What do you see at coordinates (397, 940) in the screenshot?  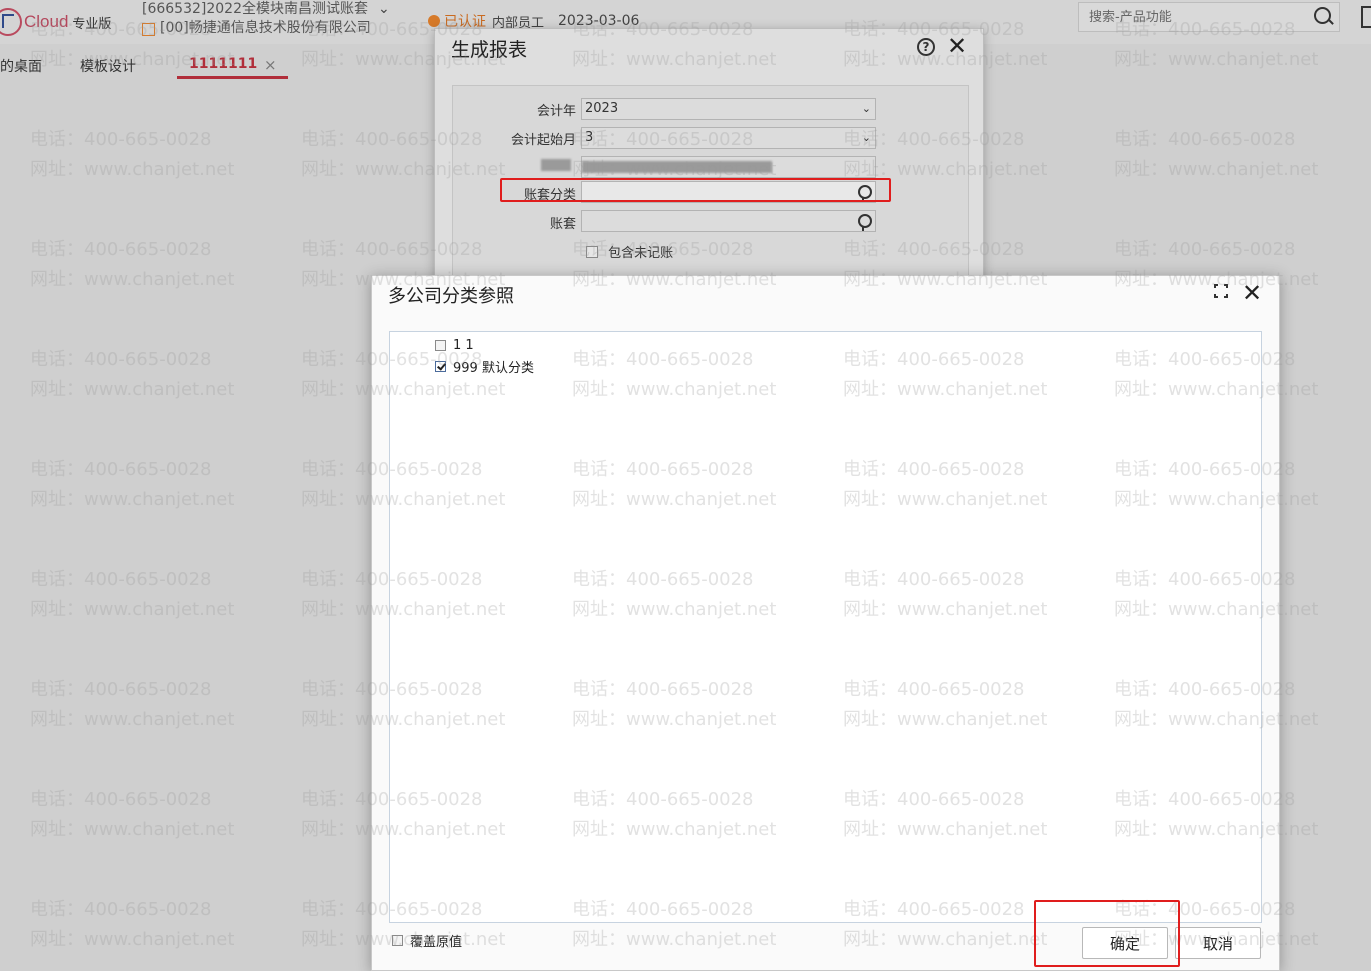 I see `overwrite-checkbox` at bounding box center [397, 940].